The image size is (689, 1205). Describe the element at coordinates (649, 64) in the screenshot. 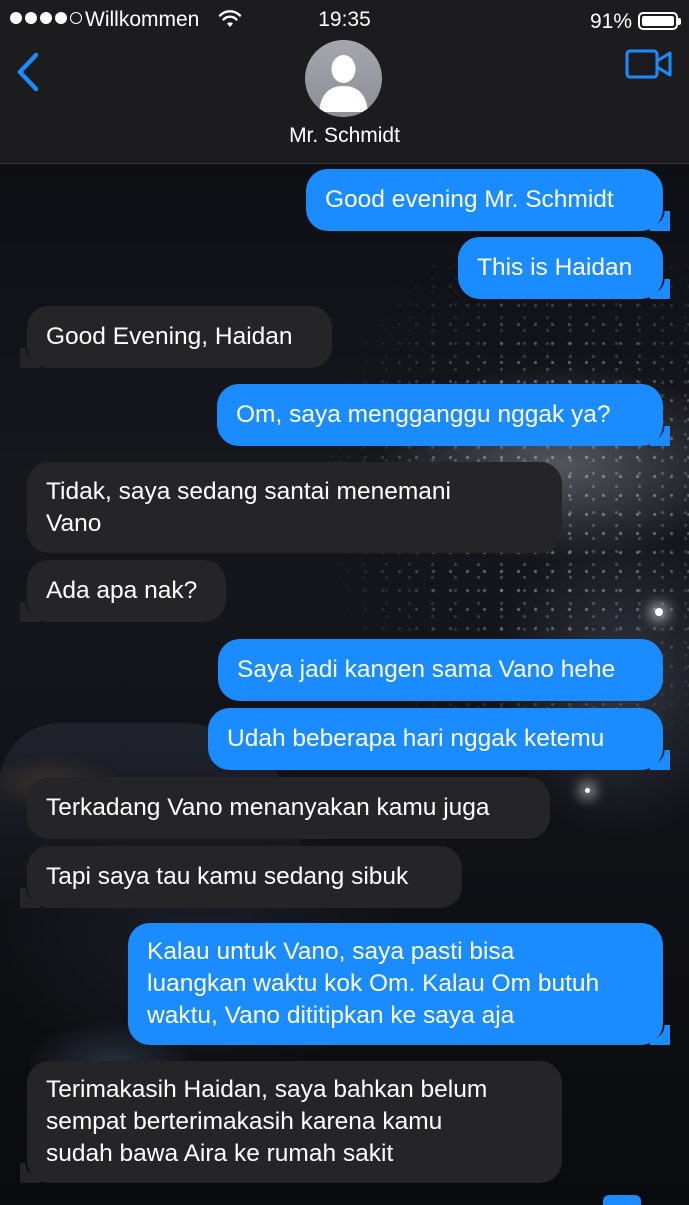

I see `video-call-icon` at that location.